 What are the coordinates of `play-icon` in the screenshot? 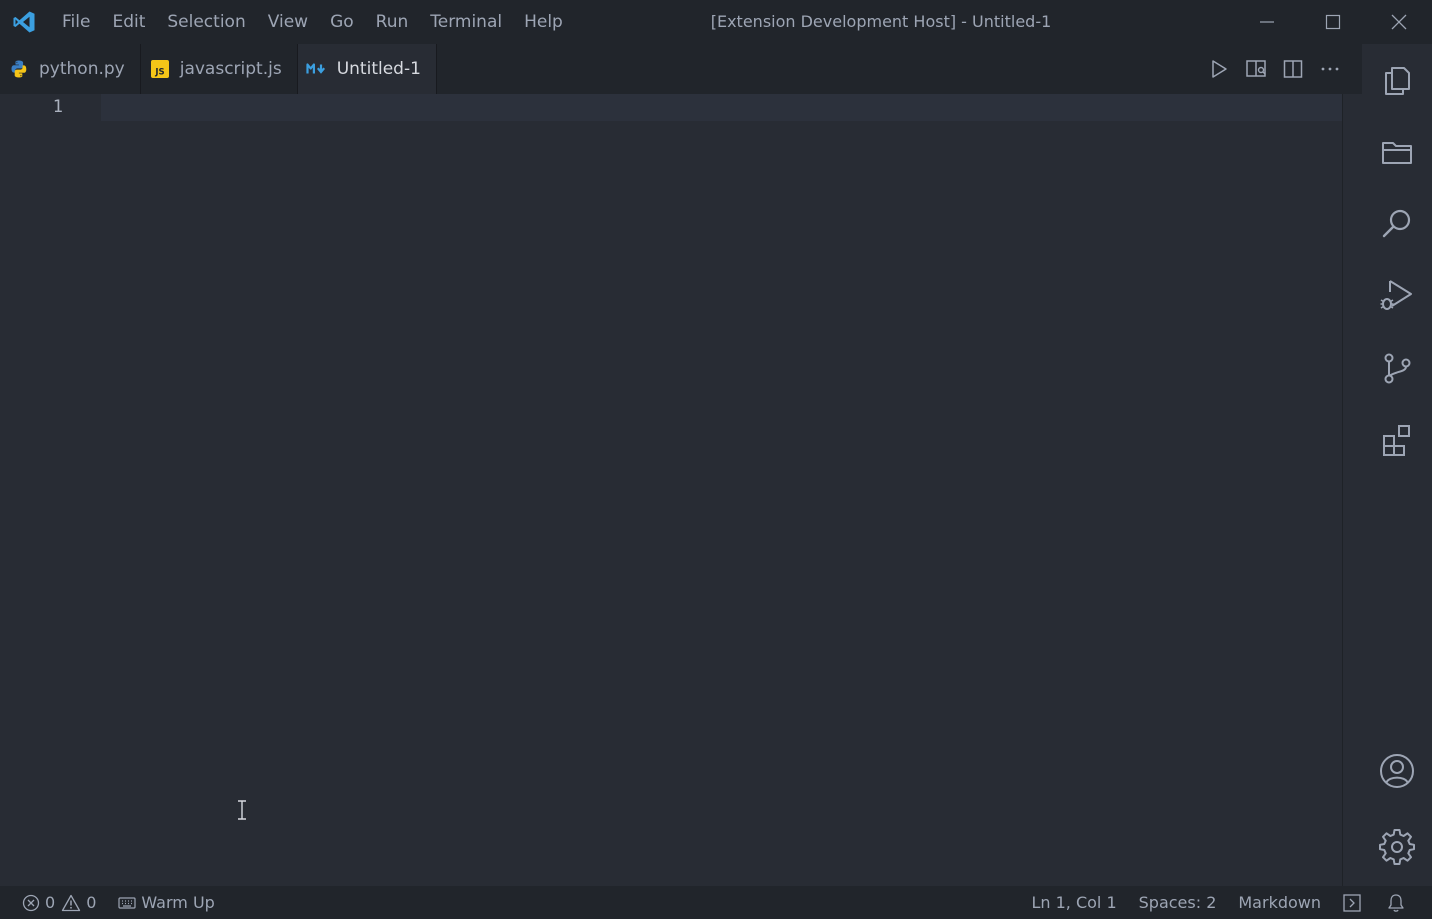 It's located at (1219, 69).